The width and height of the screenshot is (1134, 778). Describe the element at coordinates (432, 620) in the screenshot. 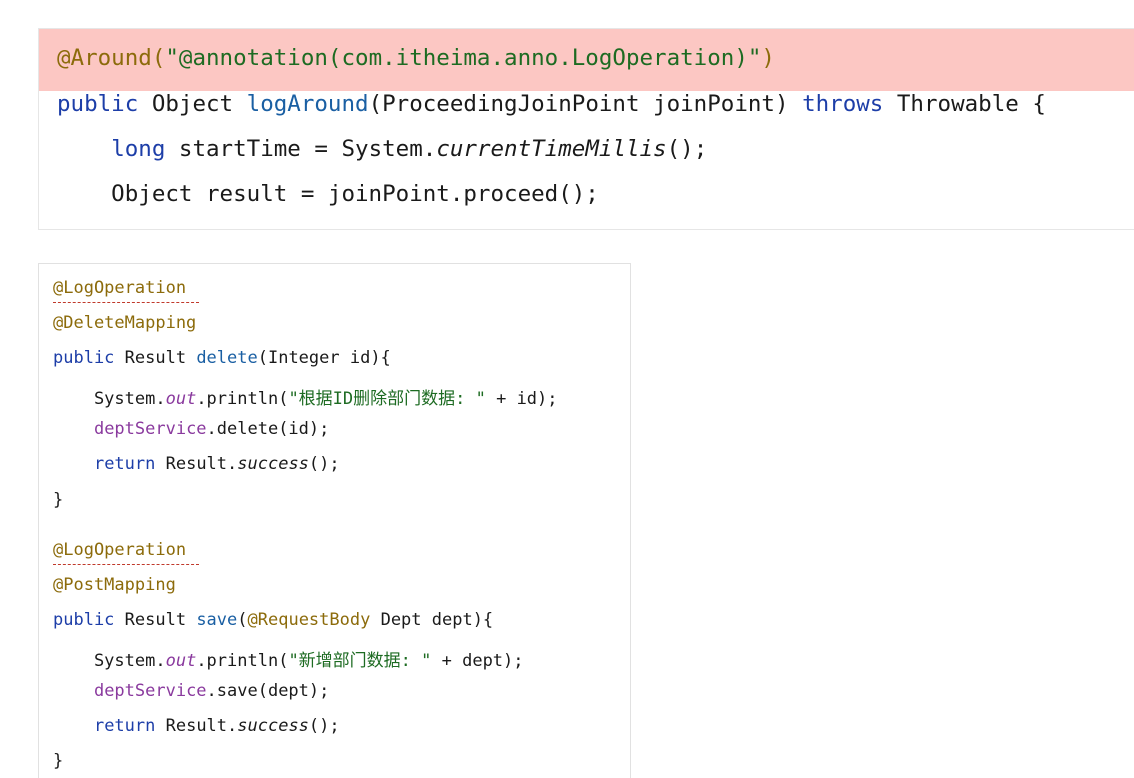

I see `params-token: Dept dept){` at that location.